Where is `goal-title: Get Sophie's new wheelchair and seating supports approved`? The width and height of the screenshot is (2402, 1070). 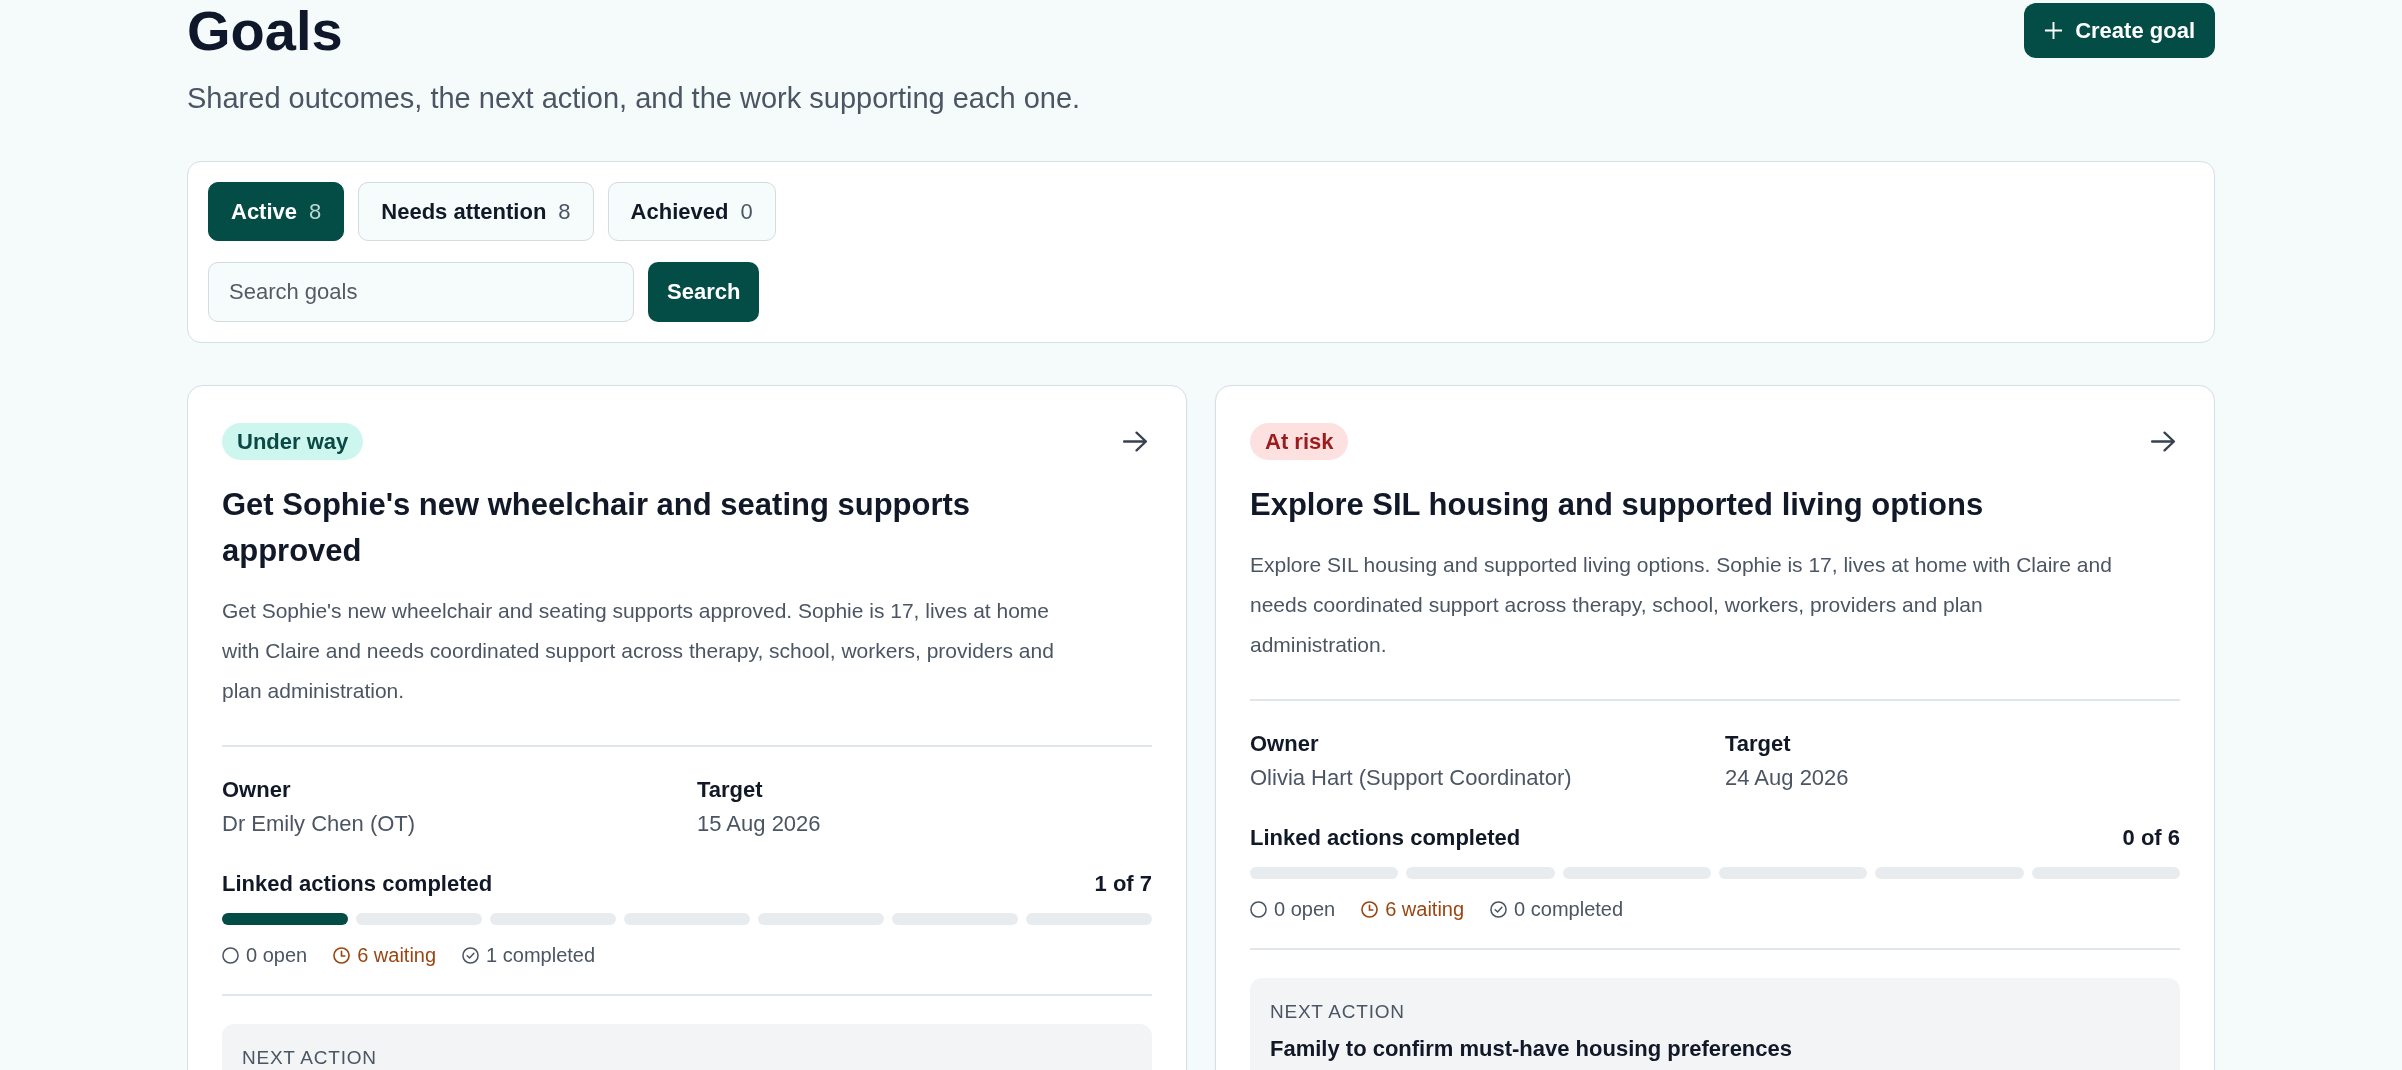
goal-title: Get Sophie's new wheelchair and seating supports approved is located at coordinates (597, 528).